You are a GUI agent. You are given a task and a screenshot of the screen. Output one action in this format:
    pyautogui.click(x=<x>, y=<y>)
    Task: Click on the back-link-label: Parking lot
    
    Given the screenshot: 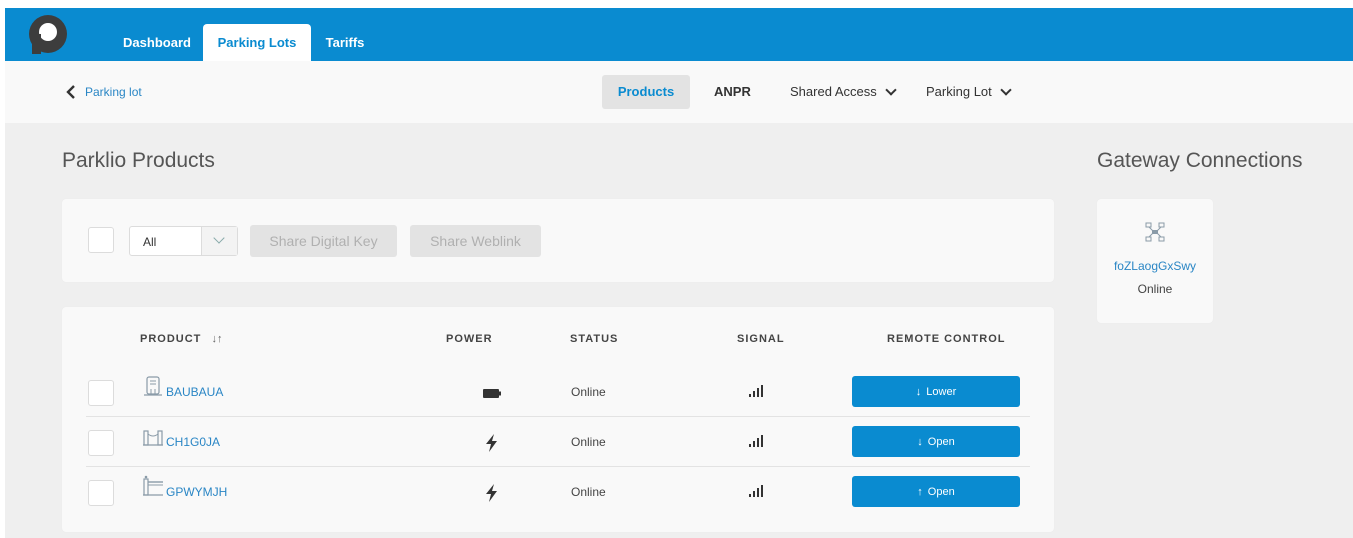 What is the action you would take?
    pyautogui.click(x=113, y=92)
    